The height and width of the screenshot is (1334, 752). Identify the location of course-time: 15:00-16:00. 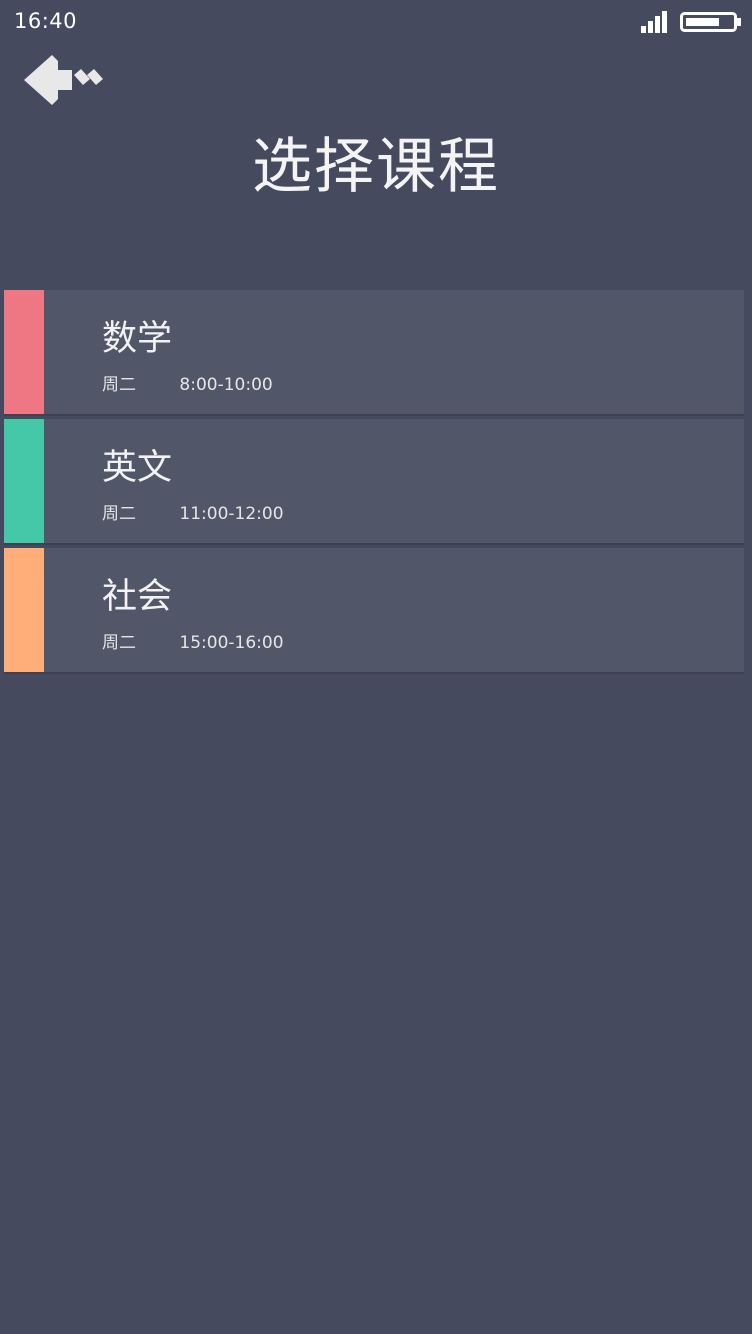
(231, 643).